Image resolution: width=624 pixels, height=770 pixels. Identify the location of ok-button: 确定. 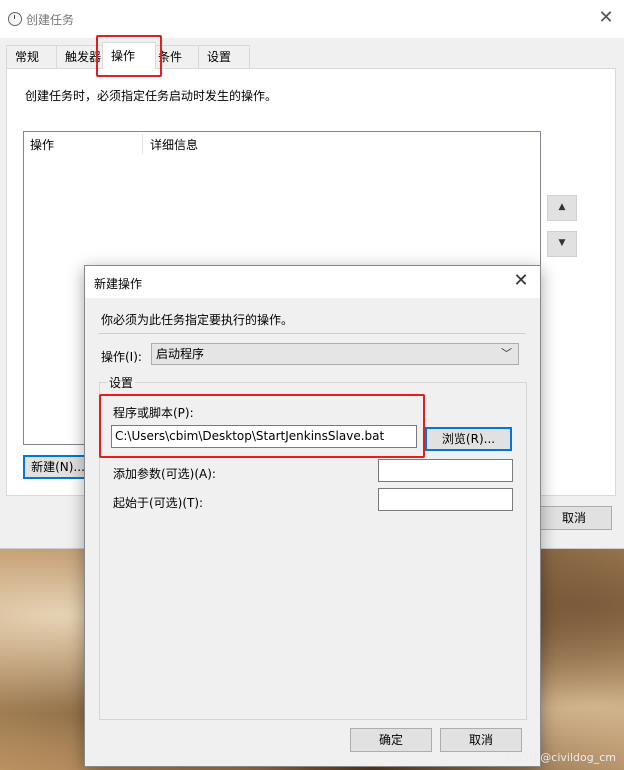
(391, 740).